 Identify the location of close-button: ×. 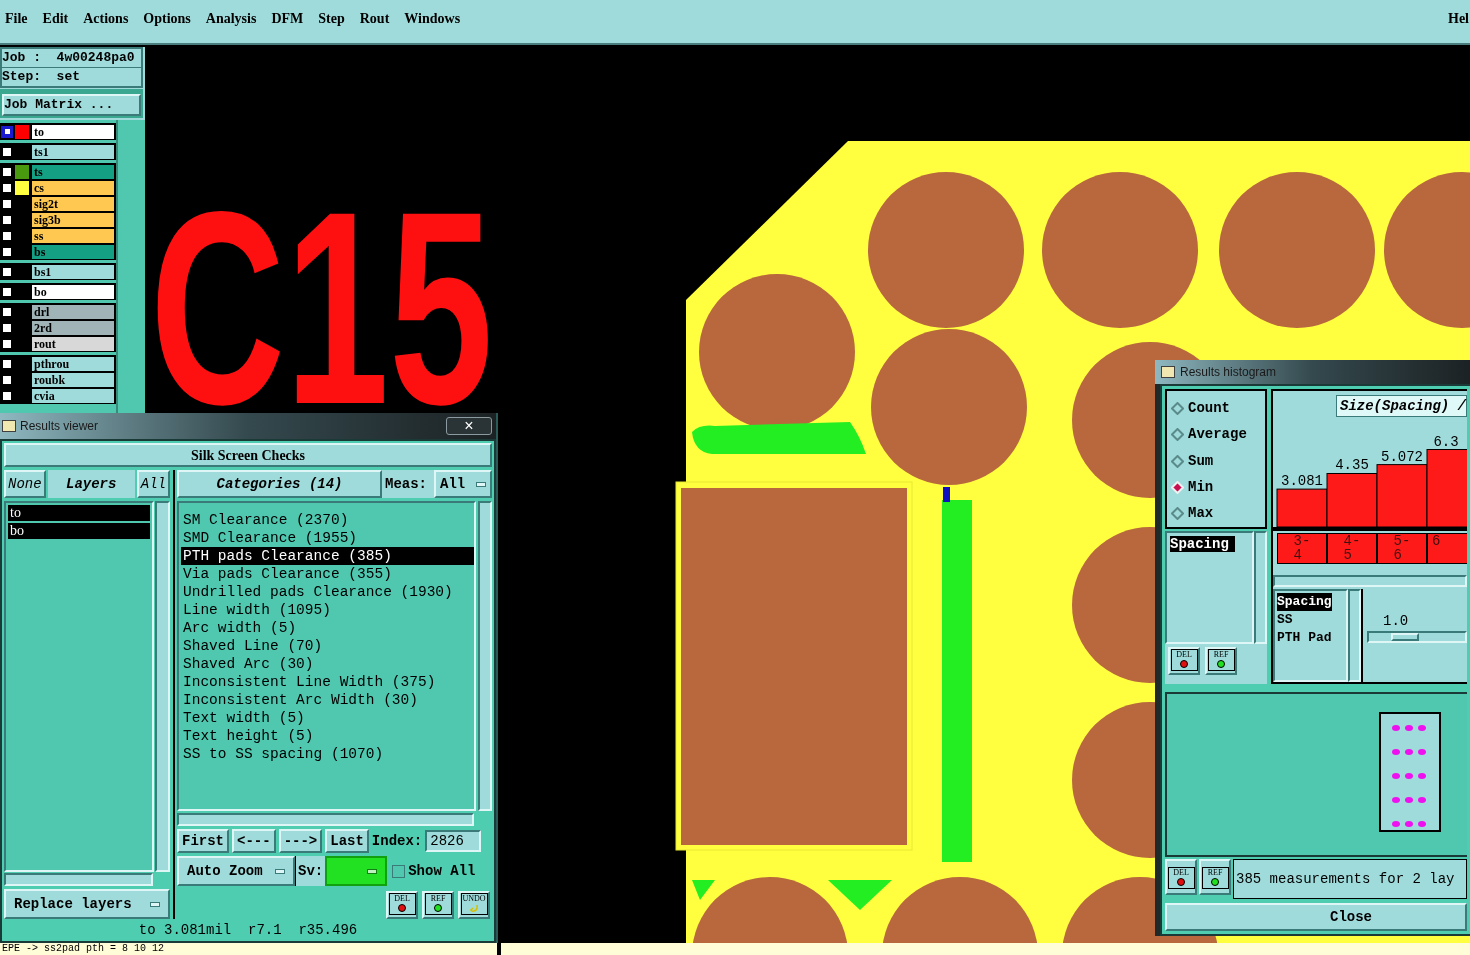
(469, 426).